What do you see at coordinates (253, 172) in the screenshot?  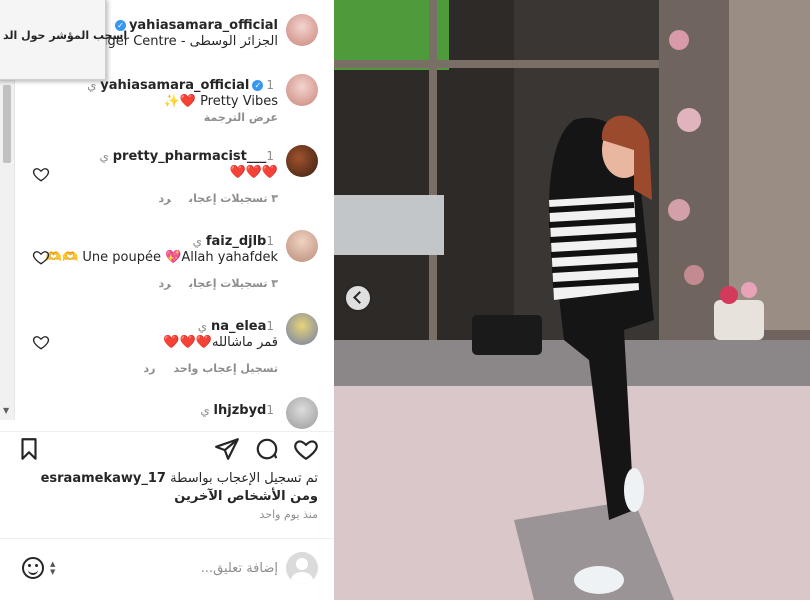 I see `comment-text: ❤️❤️❤️` at bounding box center [253, 172].